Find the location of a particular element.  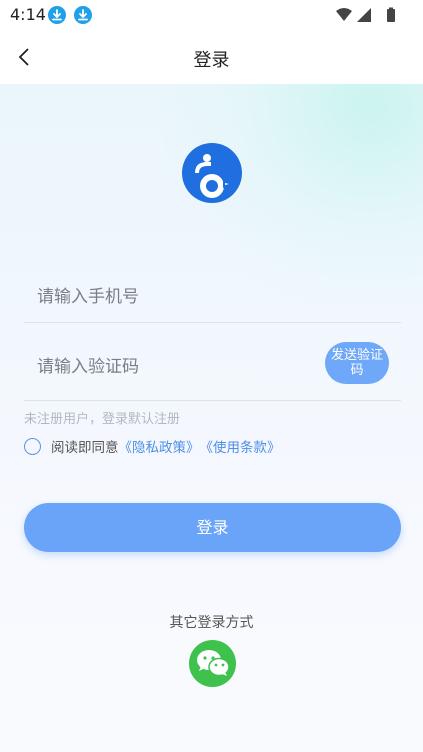

nav-bar: 登录 is located at coordinates (211, 57).